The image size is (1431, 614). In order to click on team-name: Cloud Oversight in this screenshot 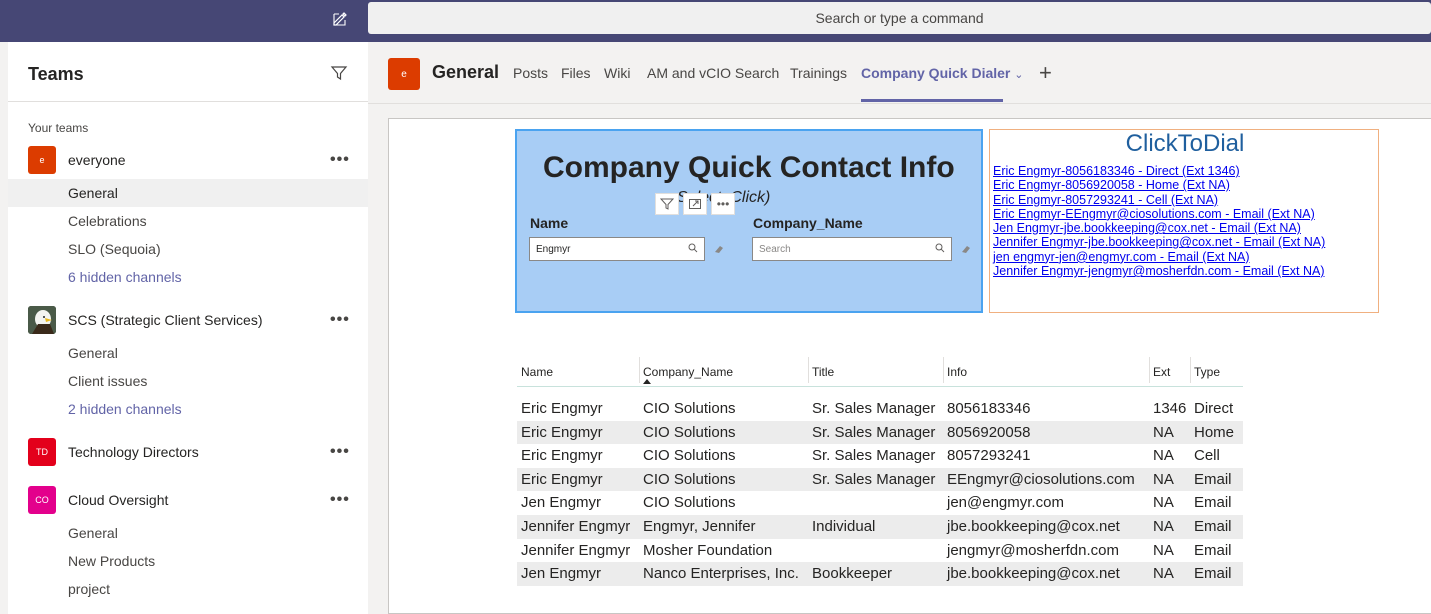, I will do `click(118, 500)`.